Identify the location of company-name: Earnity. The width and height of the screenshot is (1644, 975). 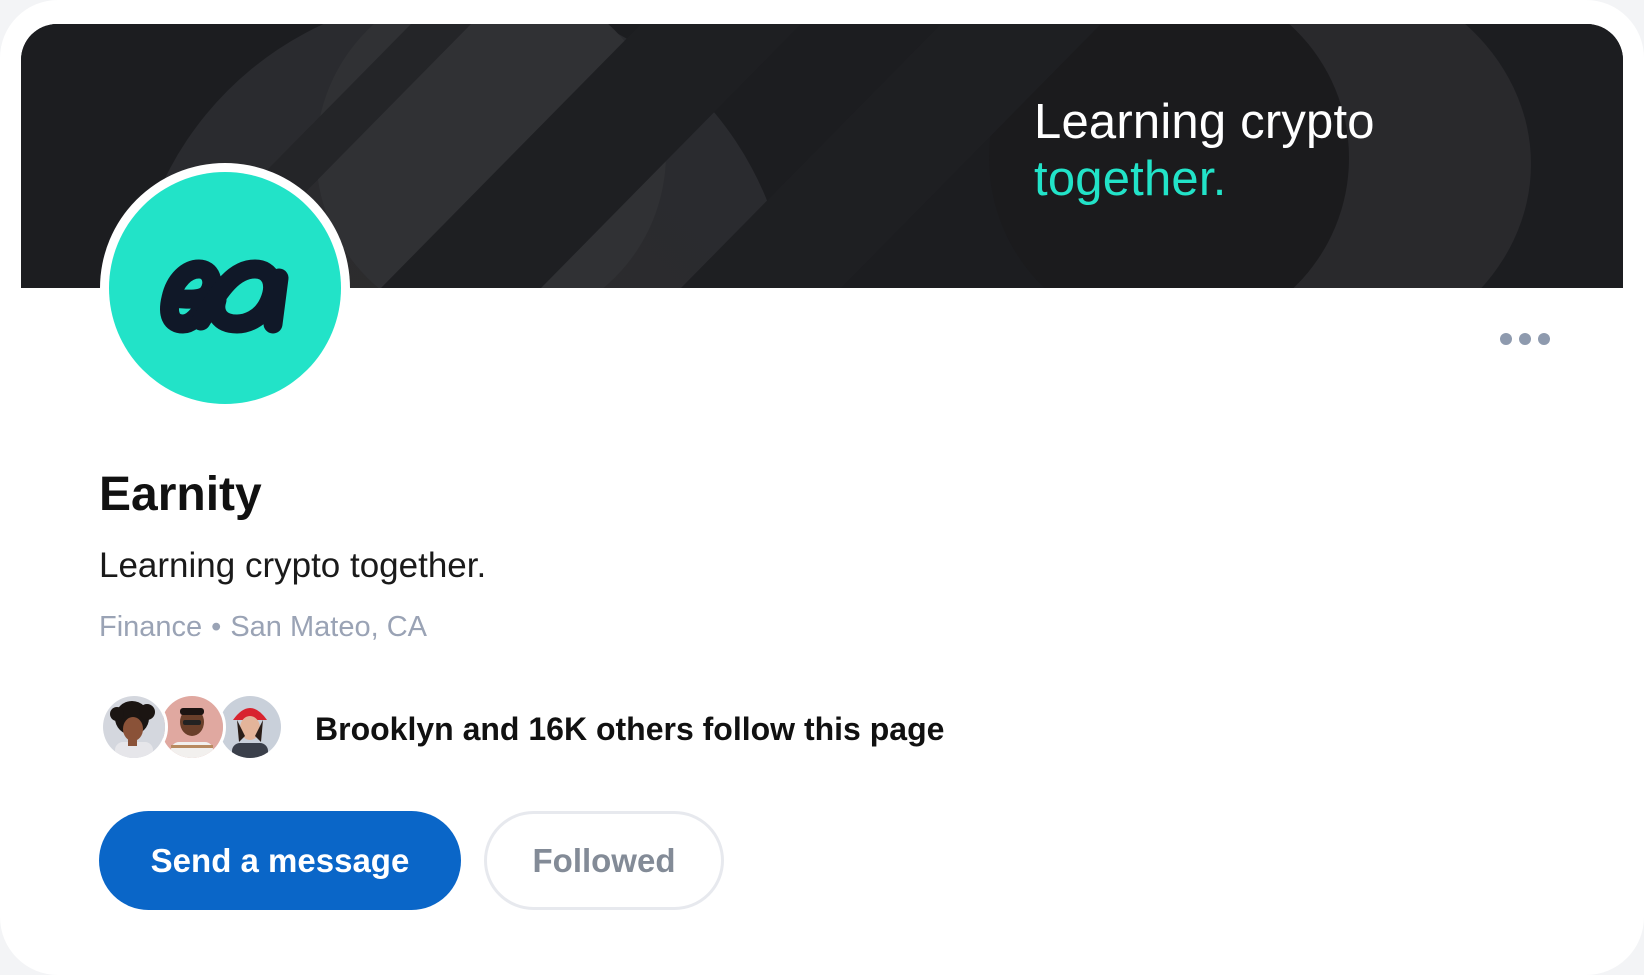
(180, 494).